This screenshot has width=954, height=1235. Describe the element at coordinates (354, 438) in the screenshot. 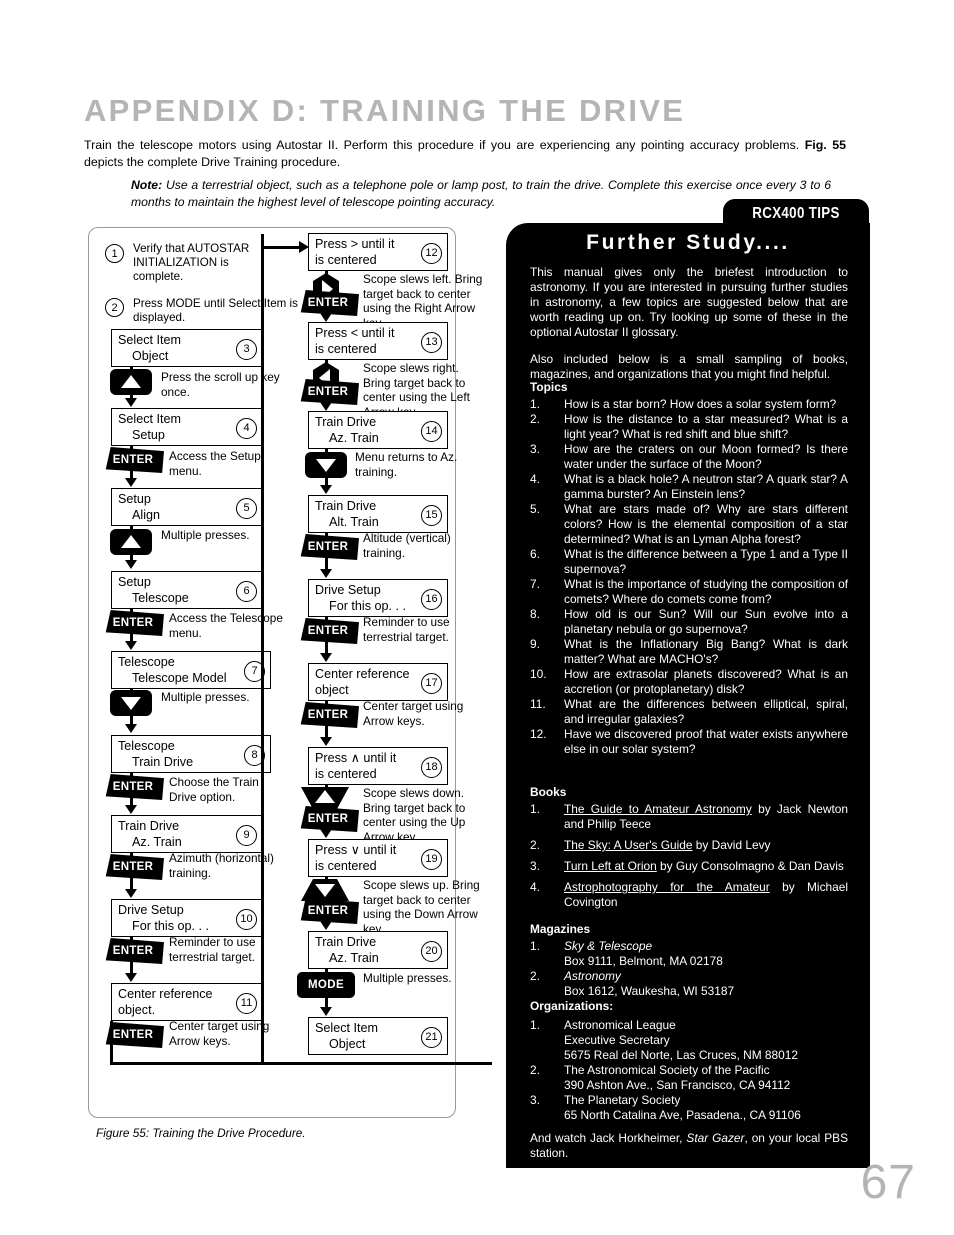

I see `lcd-line2-14: Az. Train` at that location.